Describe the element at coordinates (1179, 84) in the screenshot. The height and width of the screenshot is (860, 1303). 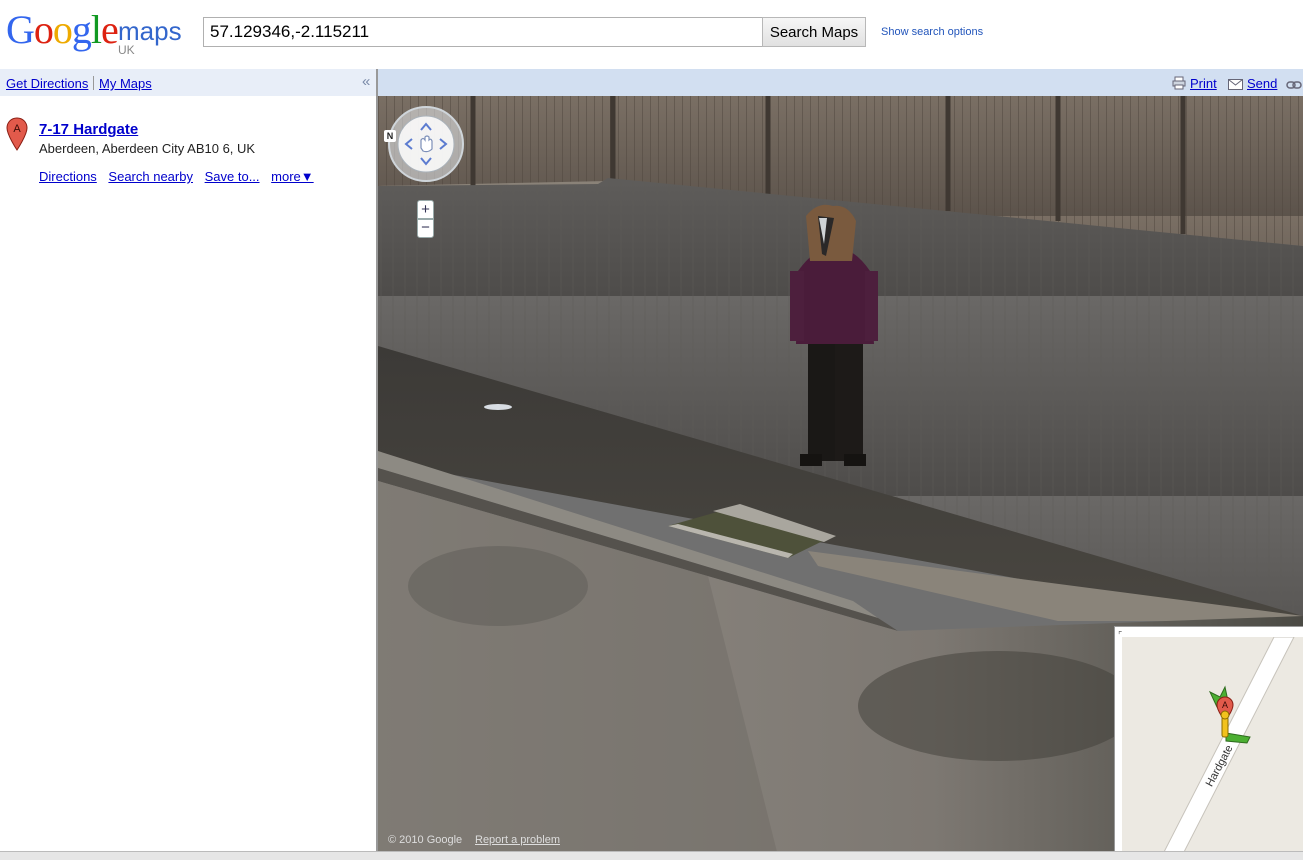
I see `print-icon` at that location.